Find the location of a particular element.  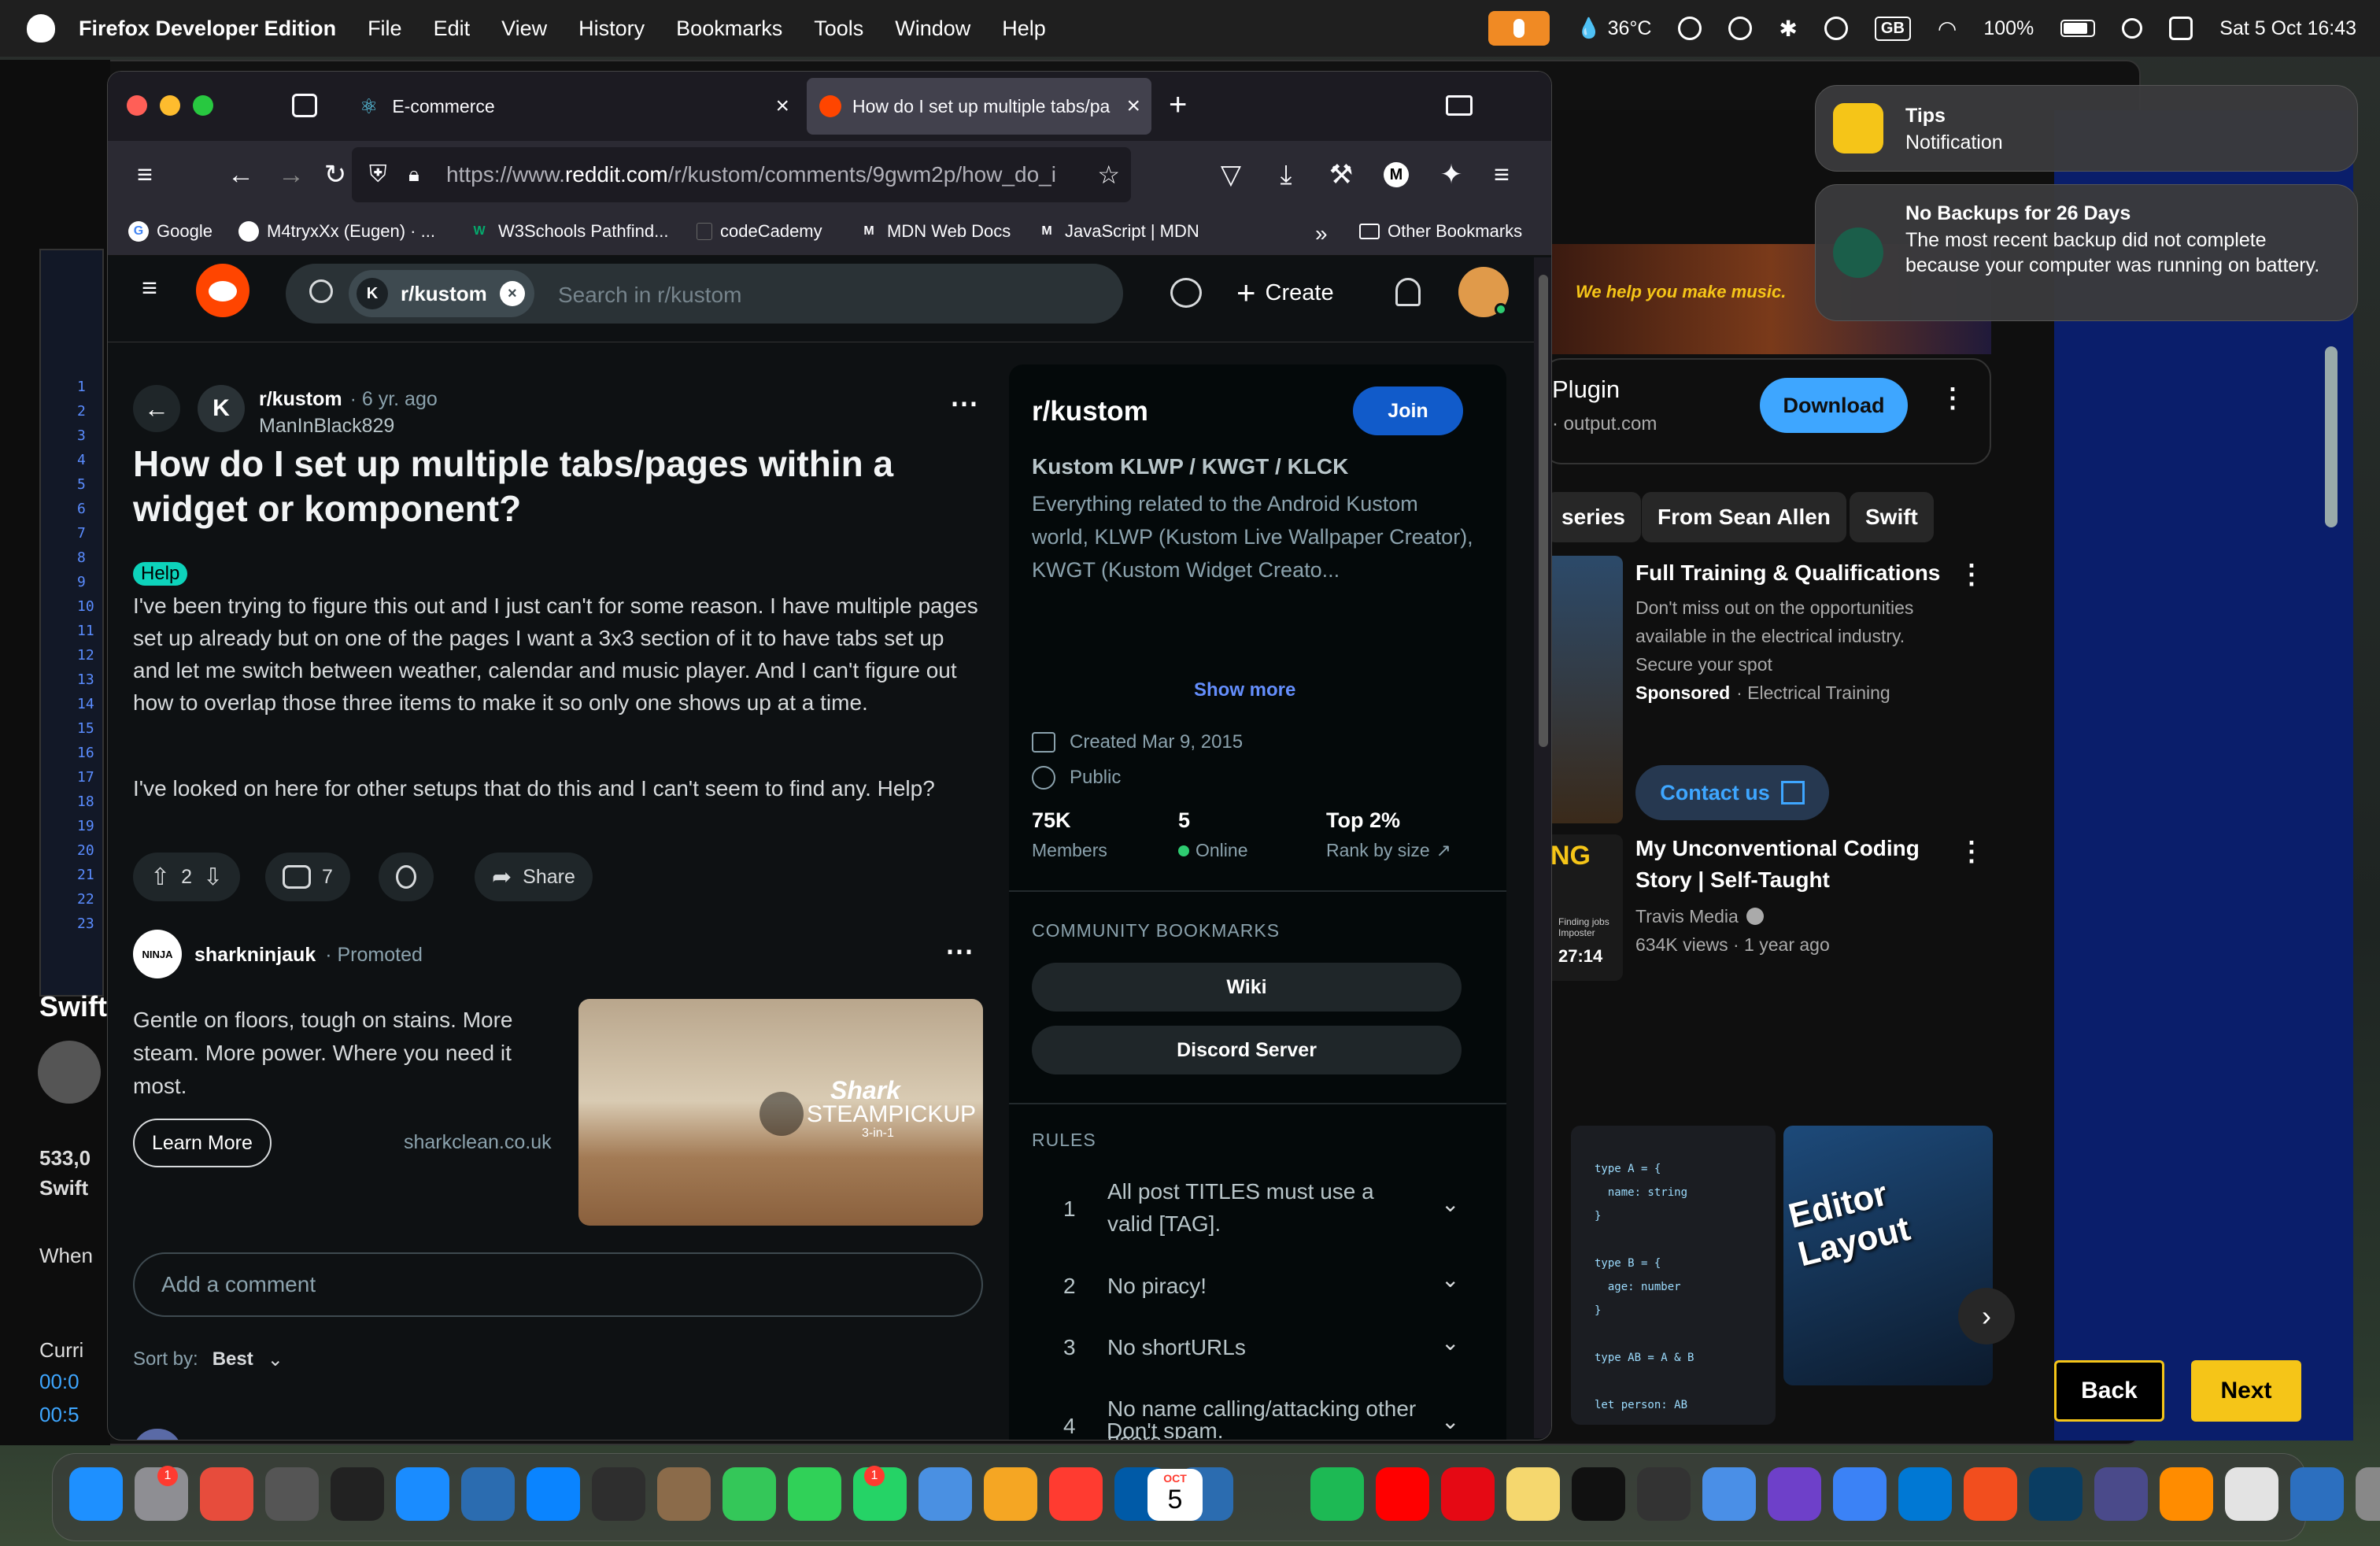

temperature-icon: 💧 36°C is located at coordinates (1613, 28).